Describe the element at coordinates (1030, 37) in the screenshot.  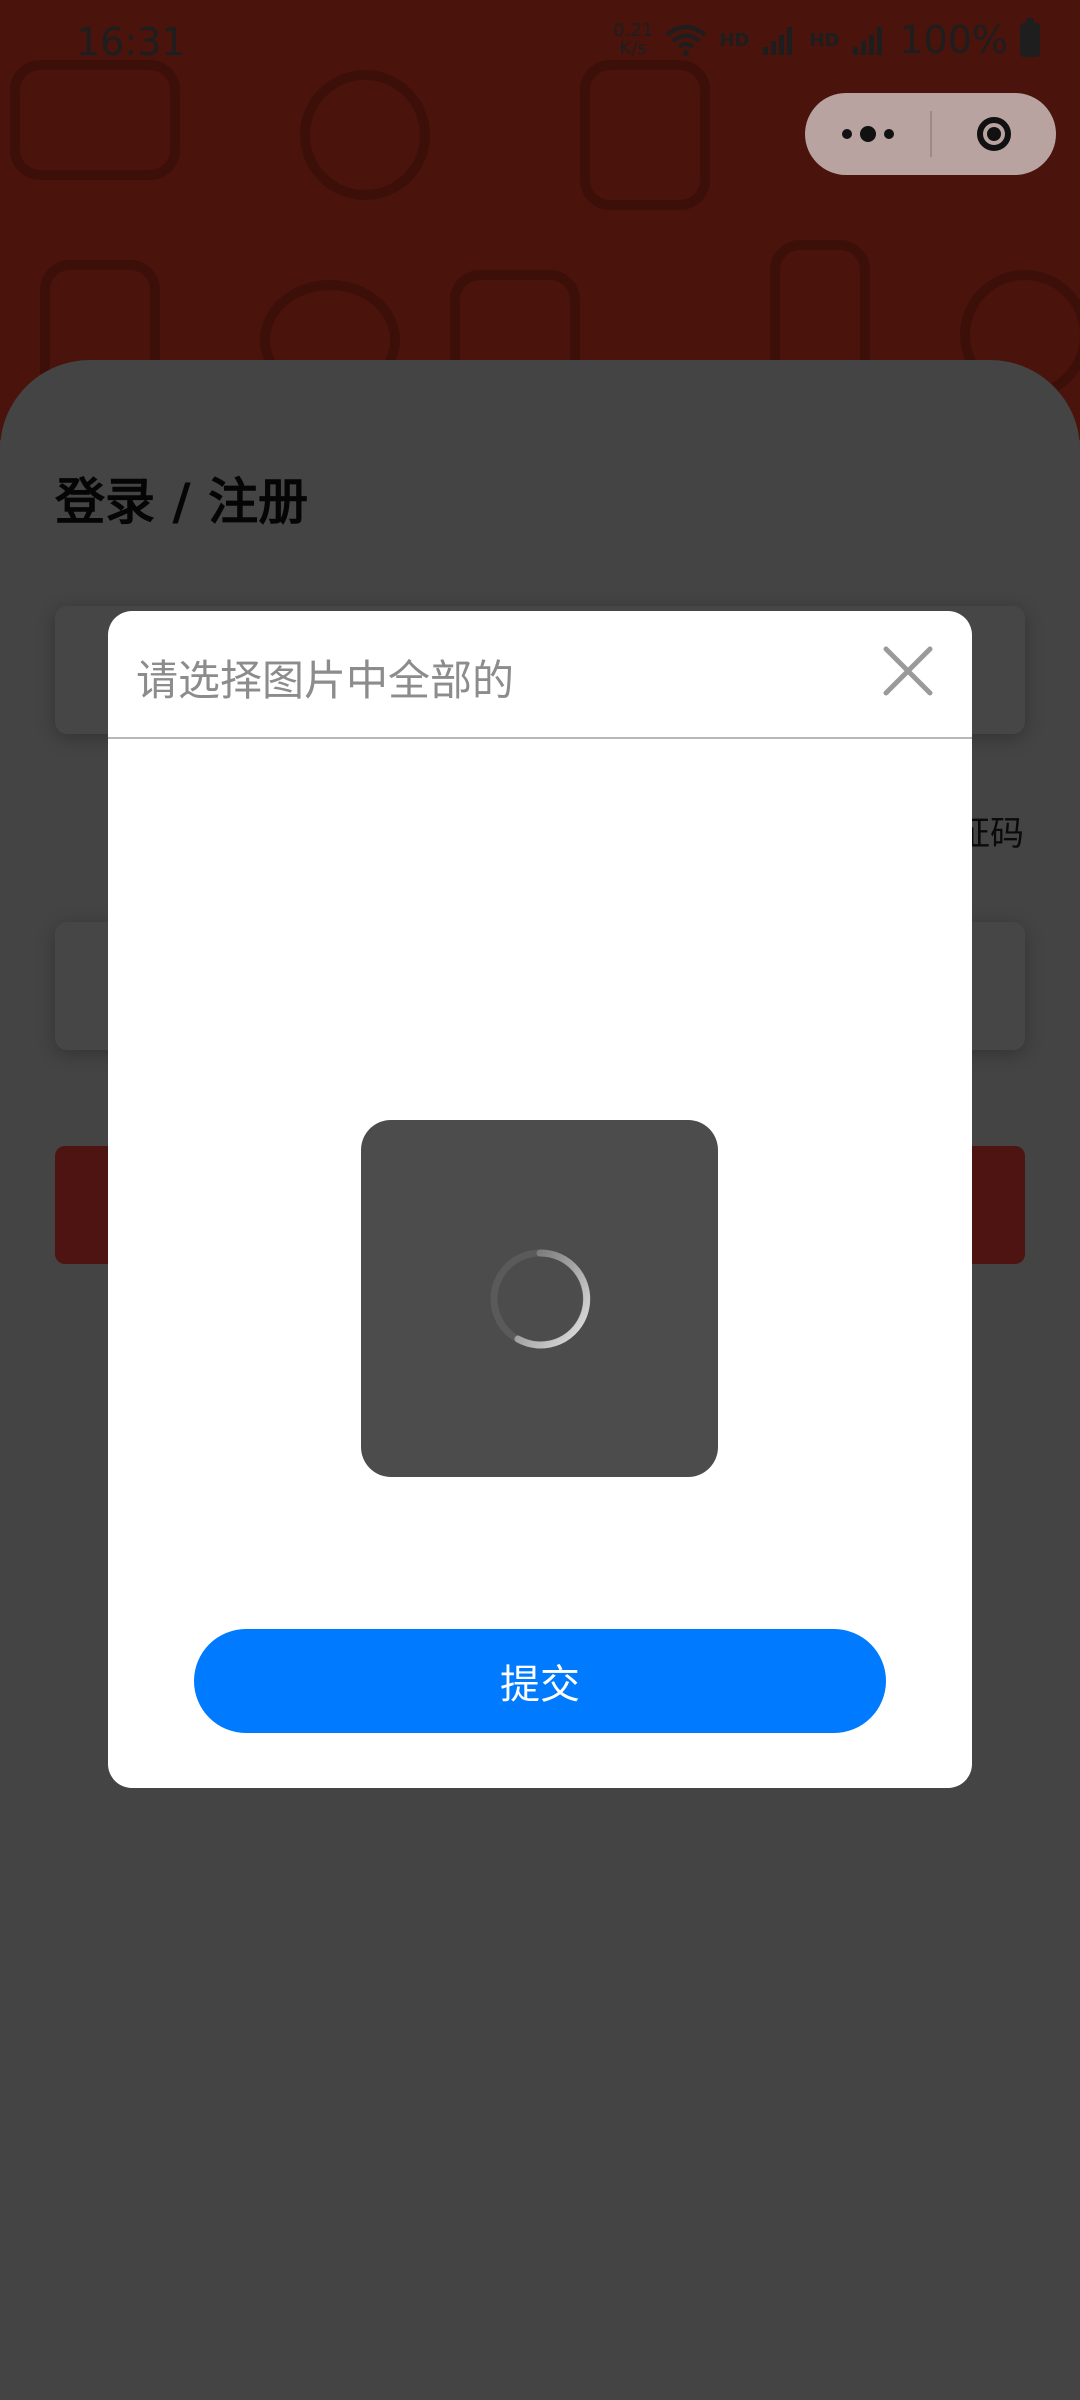
I see `battery-icon` at that location.